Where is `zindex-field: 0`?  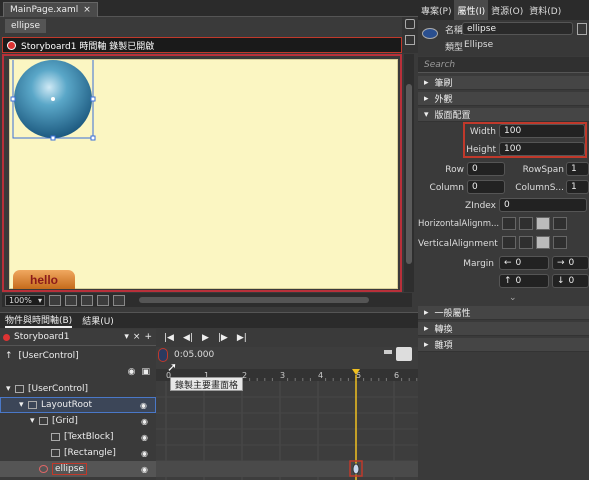
zindex-field: 0 is located at coordinates (543, 205).